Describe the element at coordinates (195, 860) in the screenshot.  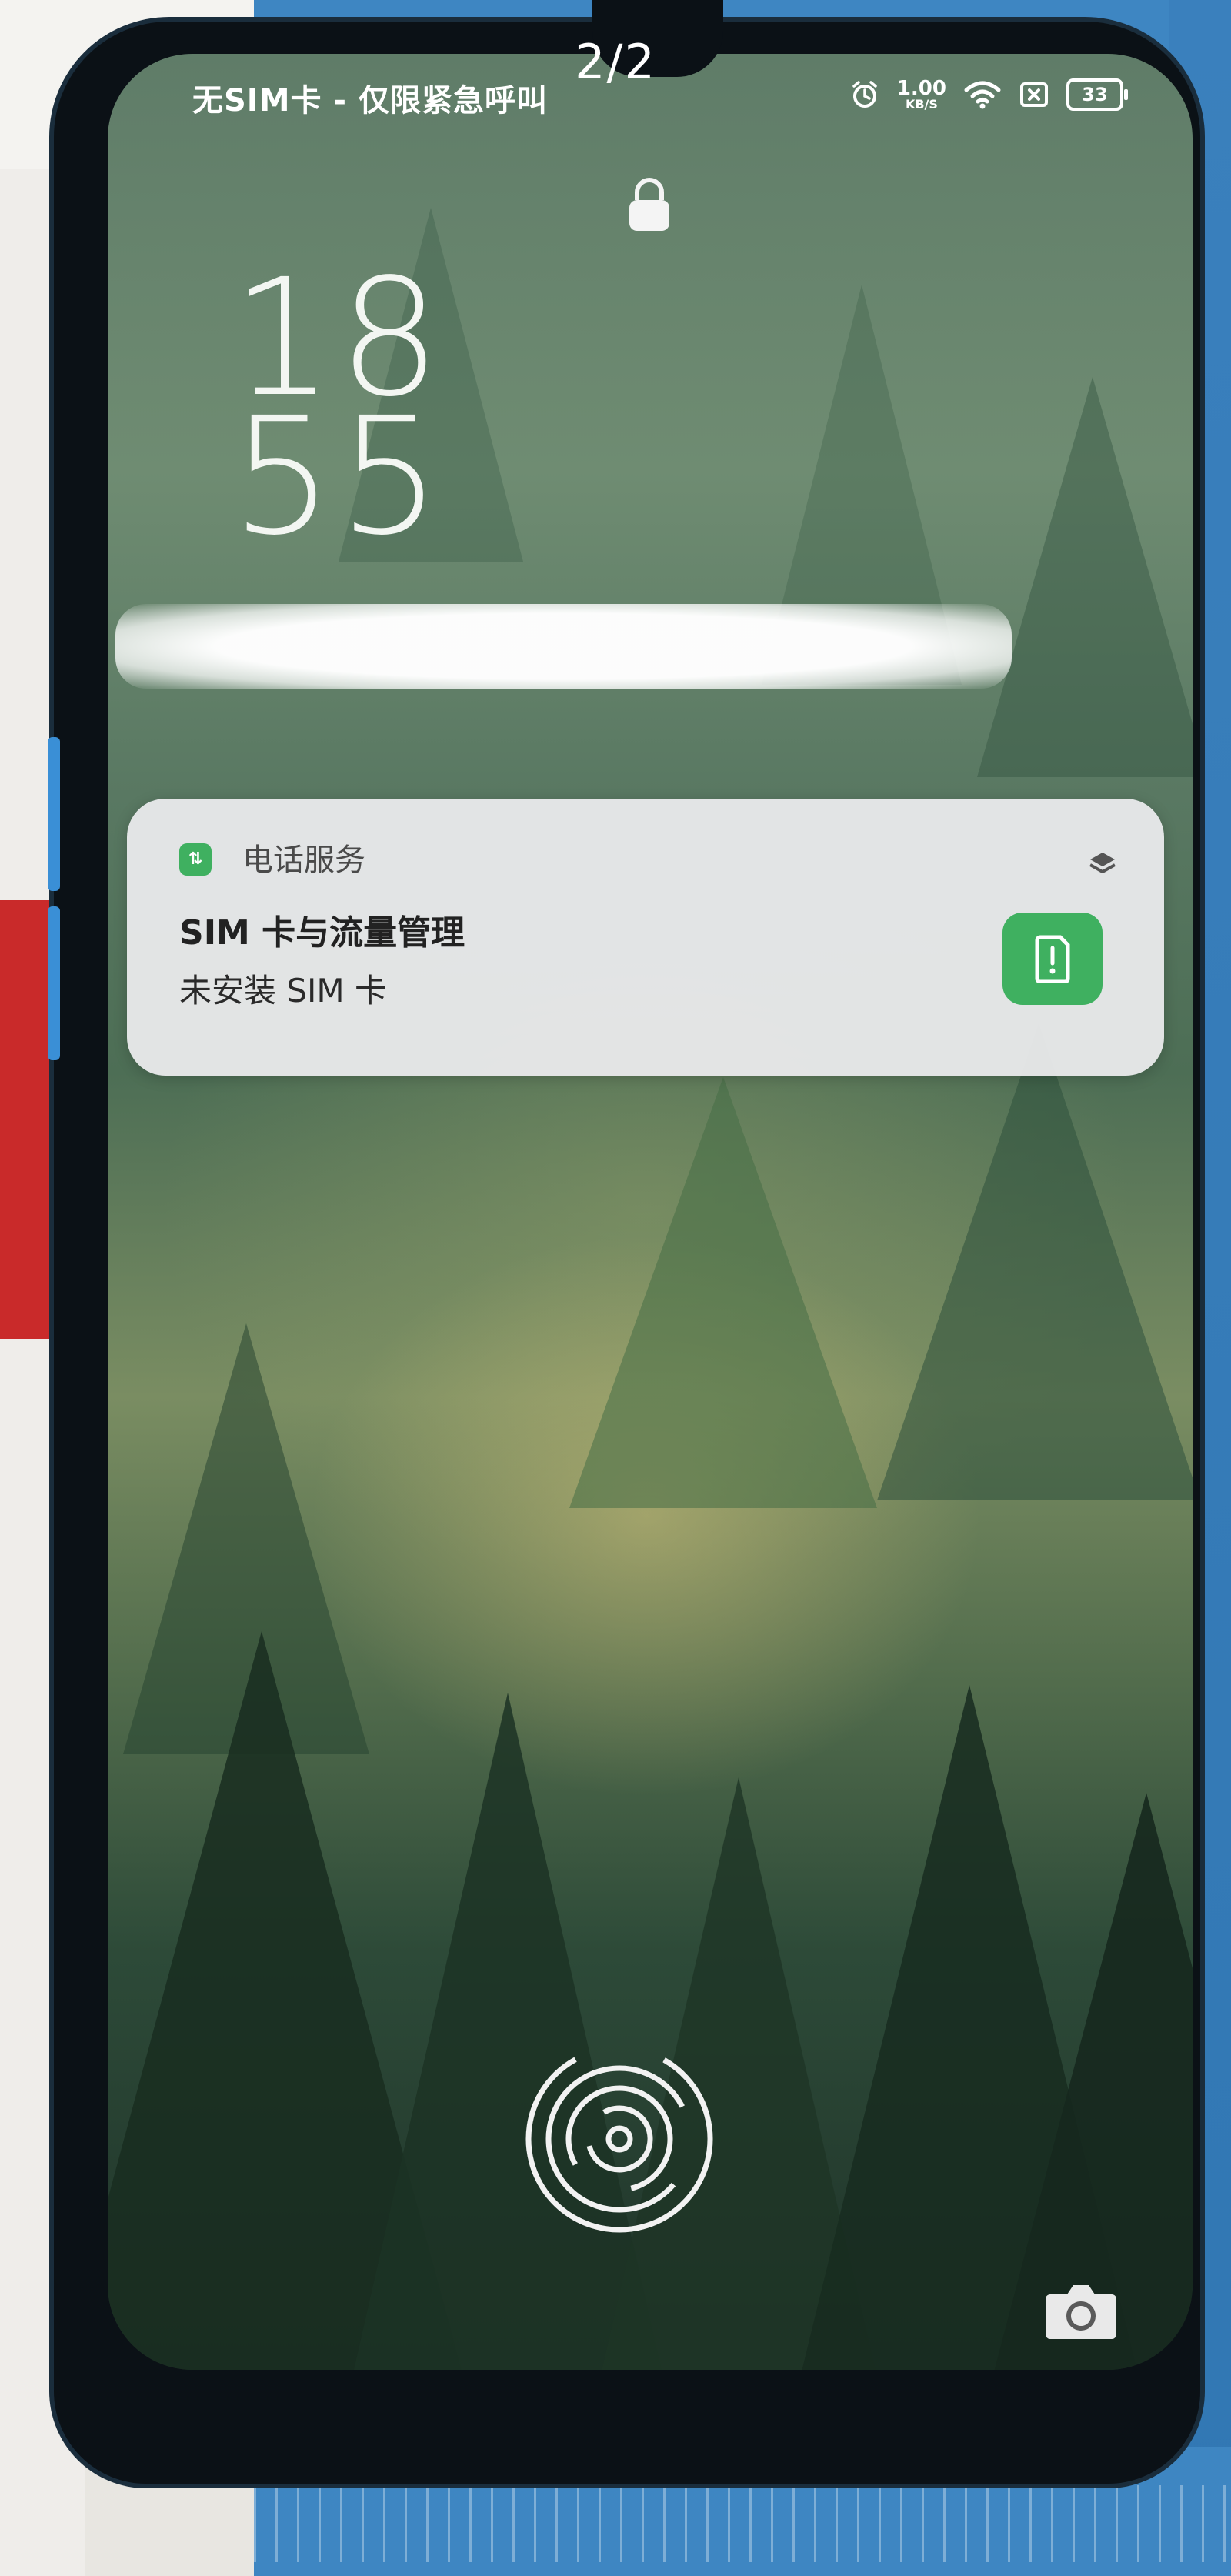
I see `phone-service-icon: ⇅` at that location.